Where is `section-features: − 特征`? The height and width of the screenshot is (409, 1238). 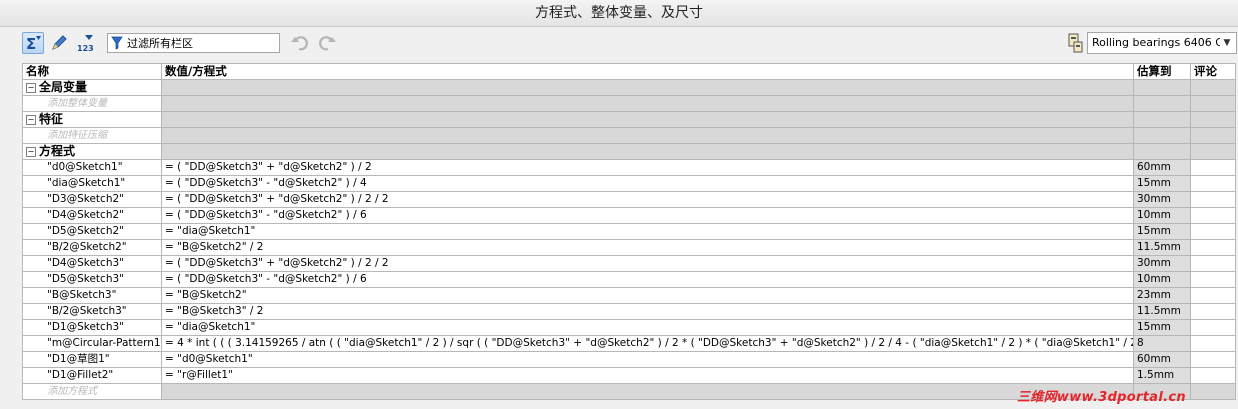 section-features: − 特征 is located at coordinates (629, 119).